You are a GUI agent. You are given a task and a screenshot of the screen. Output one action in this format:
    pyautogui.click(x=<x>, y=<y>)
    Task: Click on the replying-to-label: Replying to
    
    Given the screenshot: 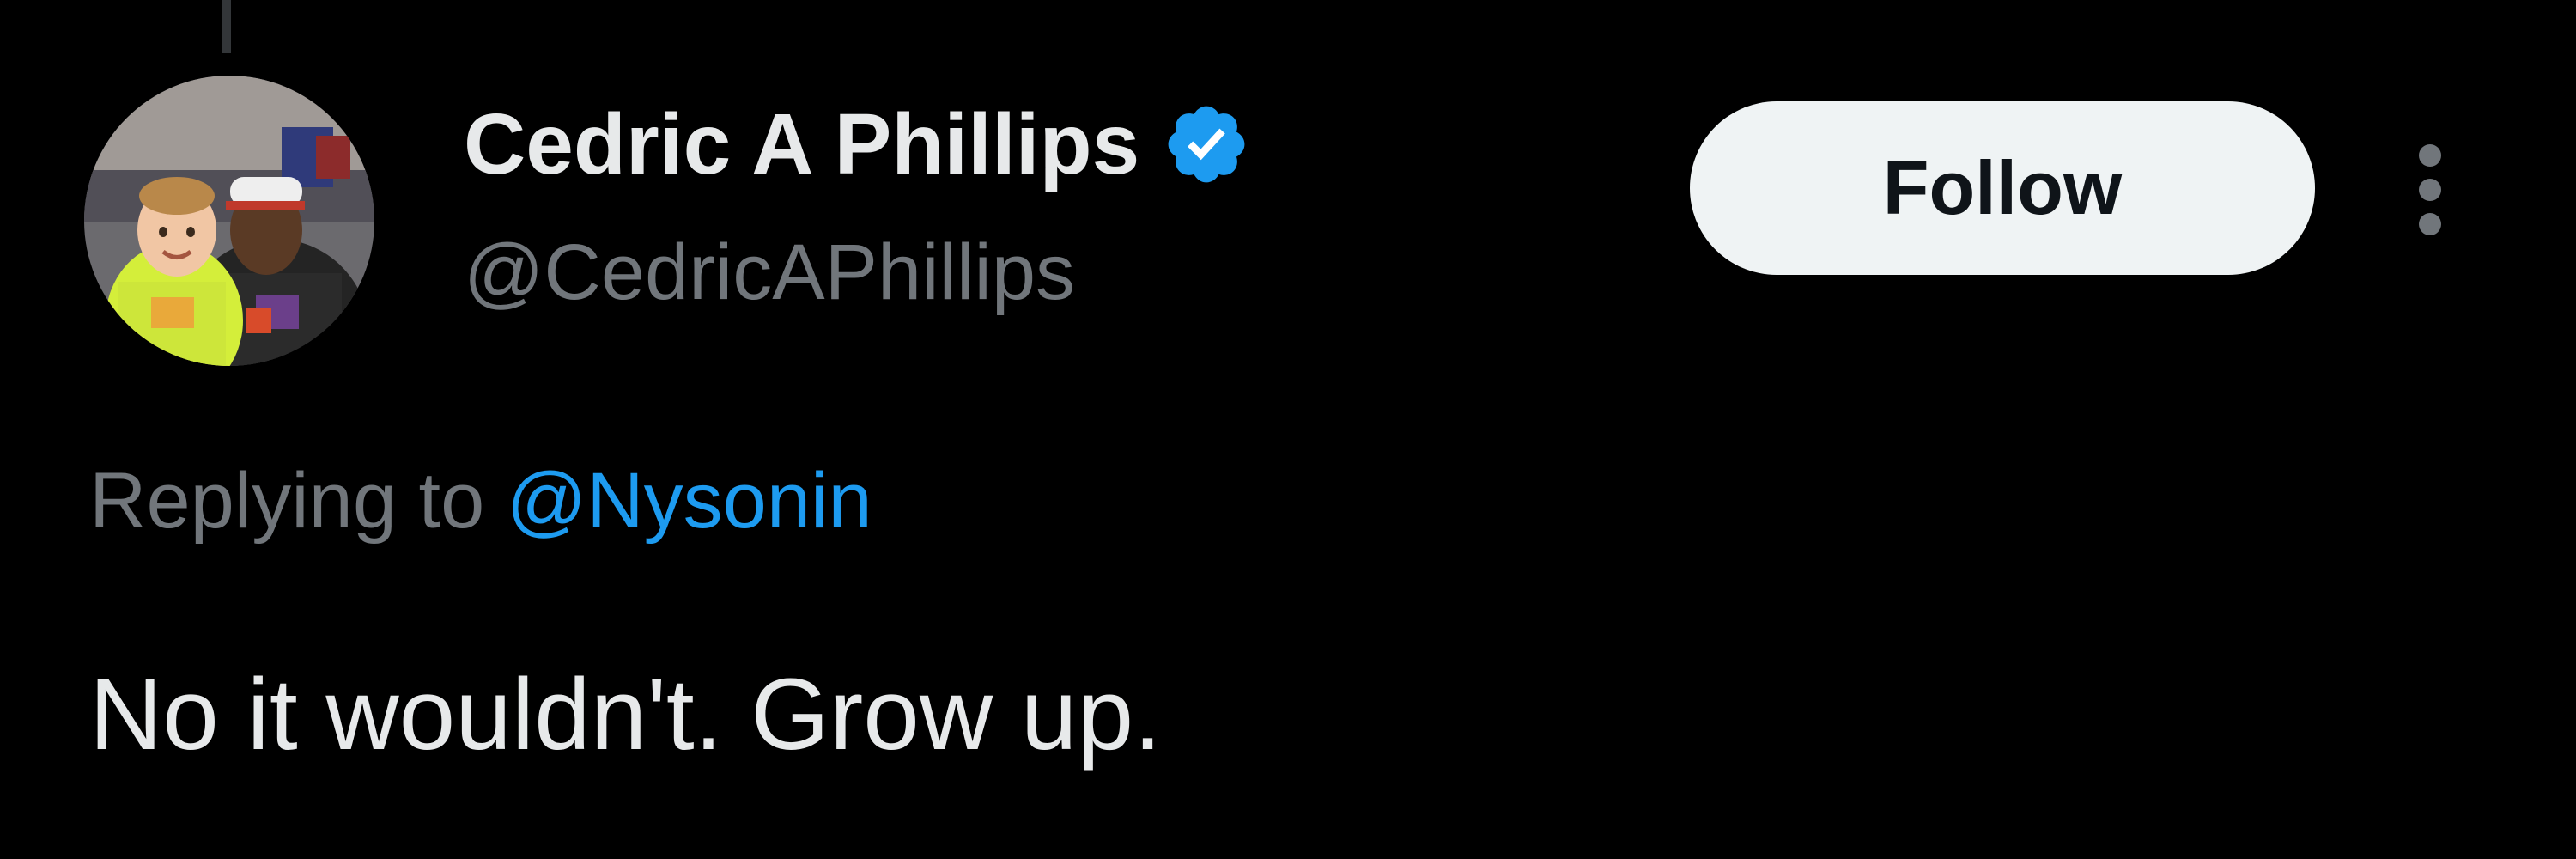 What is the action you would take?
    pyautogui.click(x=298, y=501)
    